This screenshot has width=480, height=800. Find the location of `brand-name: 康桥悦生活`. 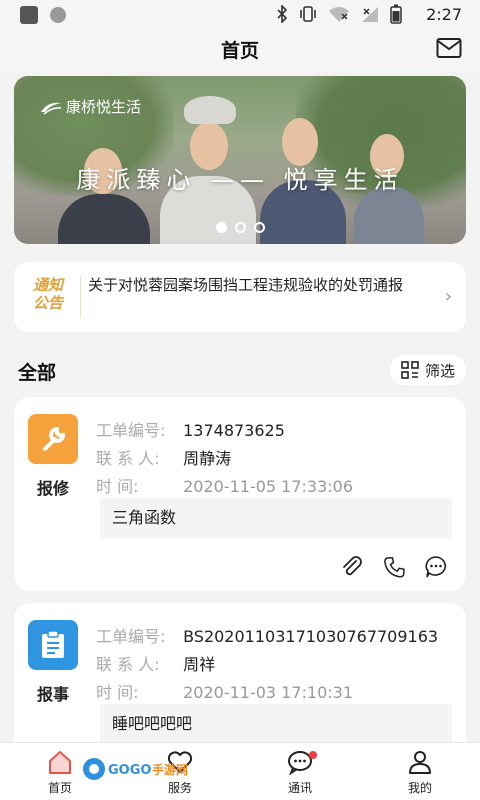

brand-name: 康桥悦生活 is located at coordinates (104, 107).